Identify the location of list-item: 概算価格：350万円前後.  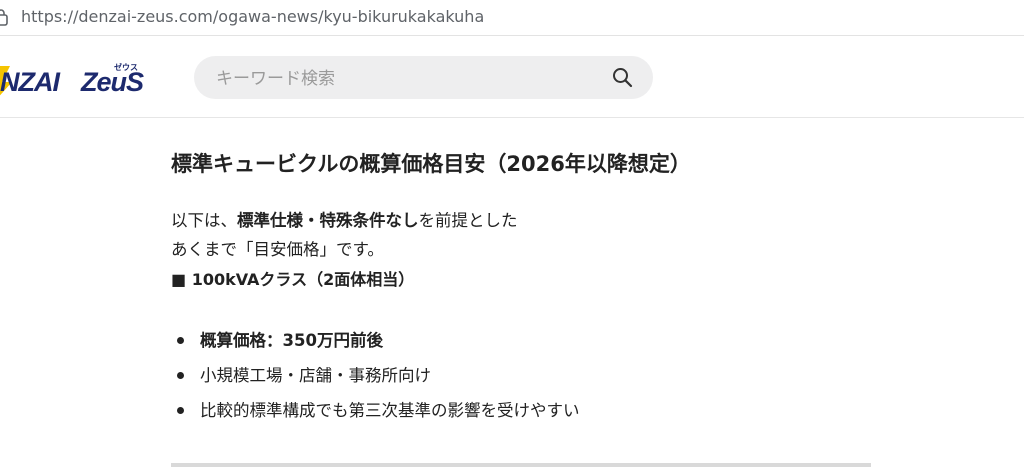
(375, 340).